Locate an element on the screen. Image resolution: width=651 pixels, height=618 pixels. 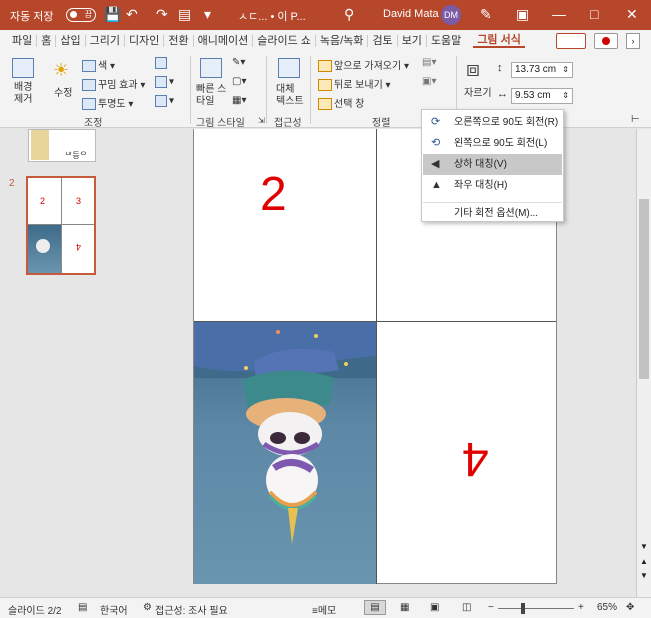
artistic-effects-button: 꾸밈 효과 ▾ is located at coordinates (113, 84).